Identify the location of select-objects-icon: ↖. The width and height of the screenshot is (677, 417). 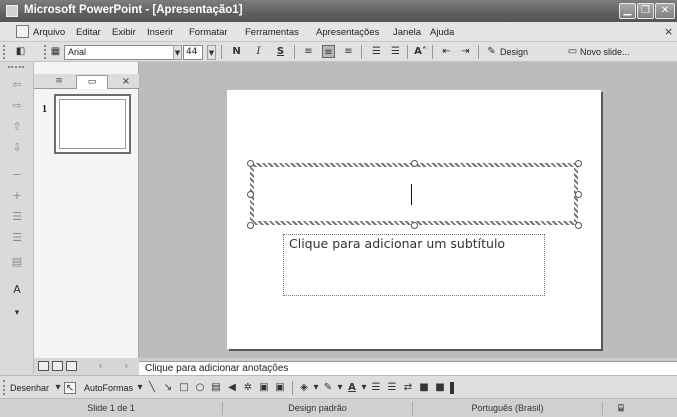
(70, 388).